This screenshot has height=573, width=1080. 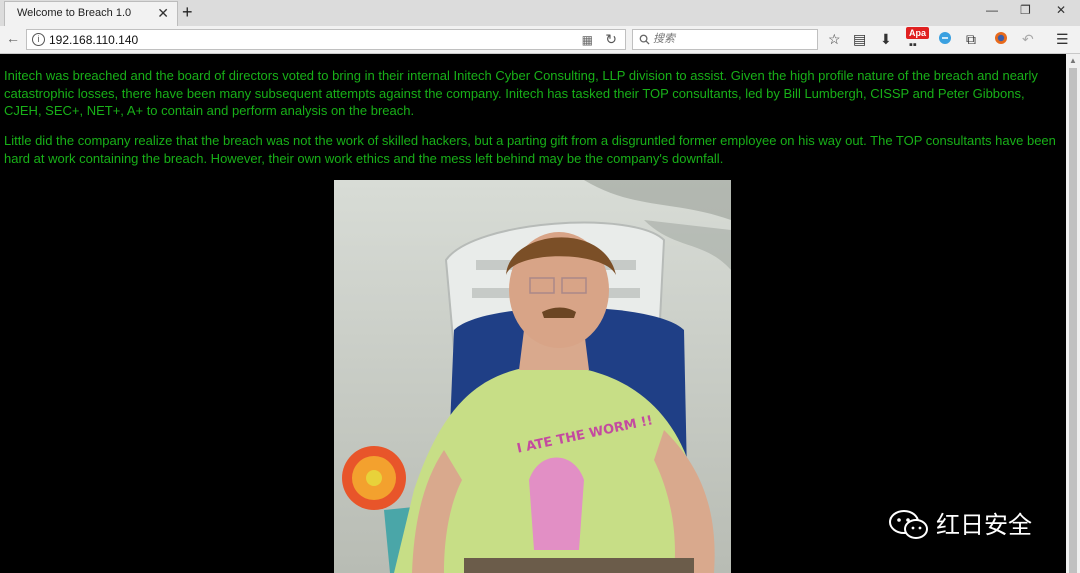 What do you see at coordinates (163, 13) in the screenshot?
I see `tab-close-icon: ✕` at bounding box center [163, 13].